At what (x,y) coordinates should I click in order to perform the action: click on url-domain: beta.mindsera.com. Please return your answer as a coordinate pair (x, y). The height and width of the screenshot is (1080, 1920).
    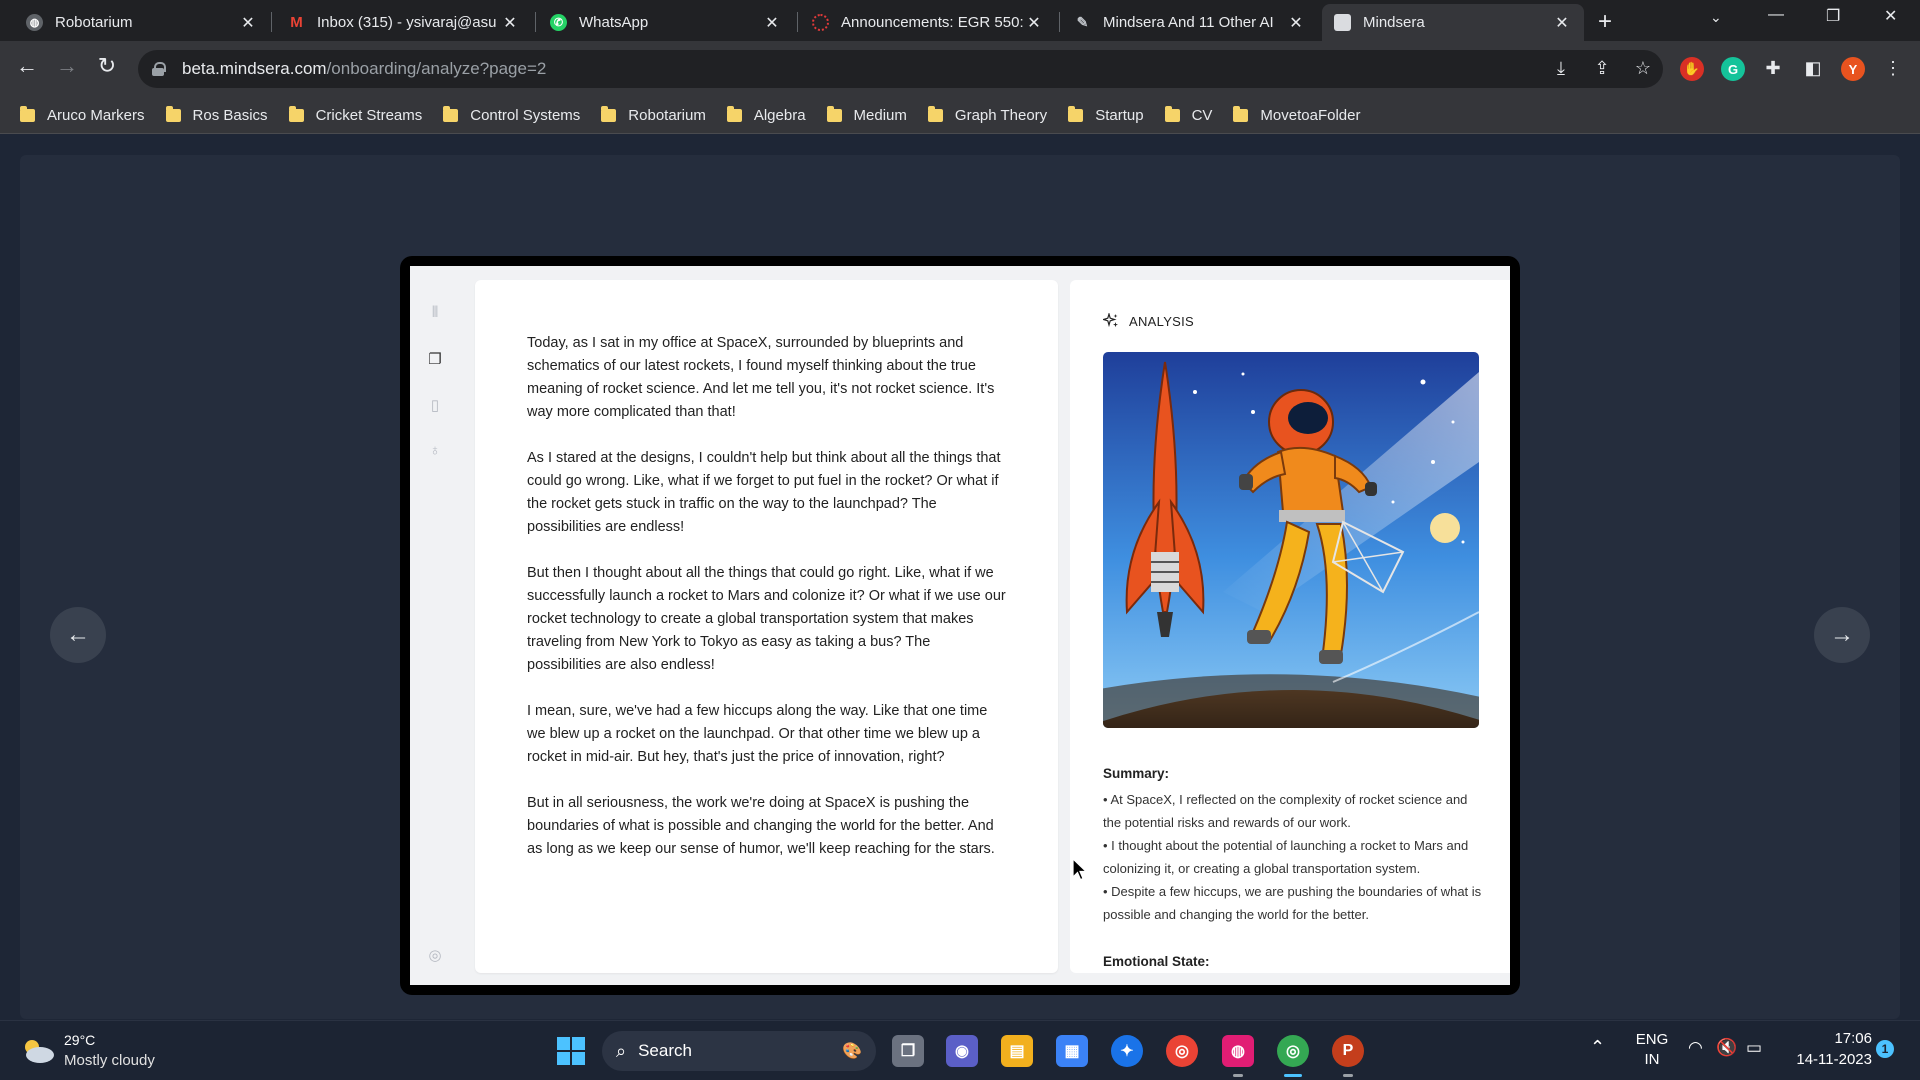
    Looking at the image, I should click on (254, 68).